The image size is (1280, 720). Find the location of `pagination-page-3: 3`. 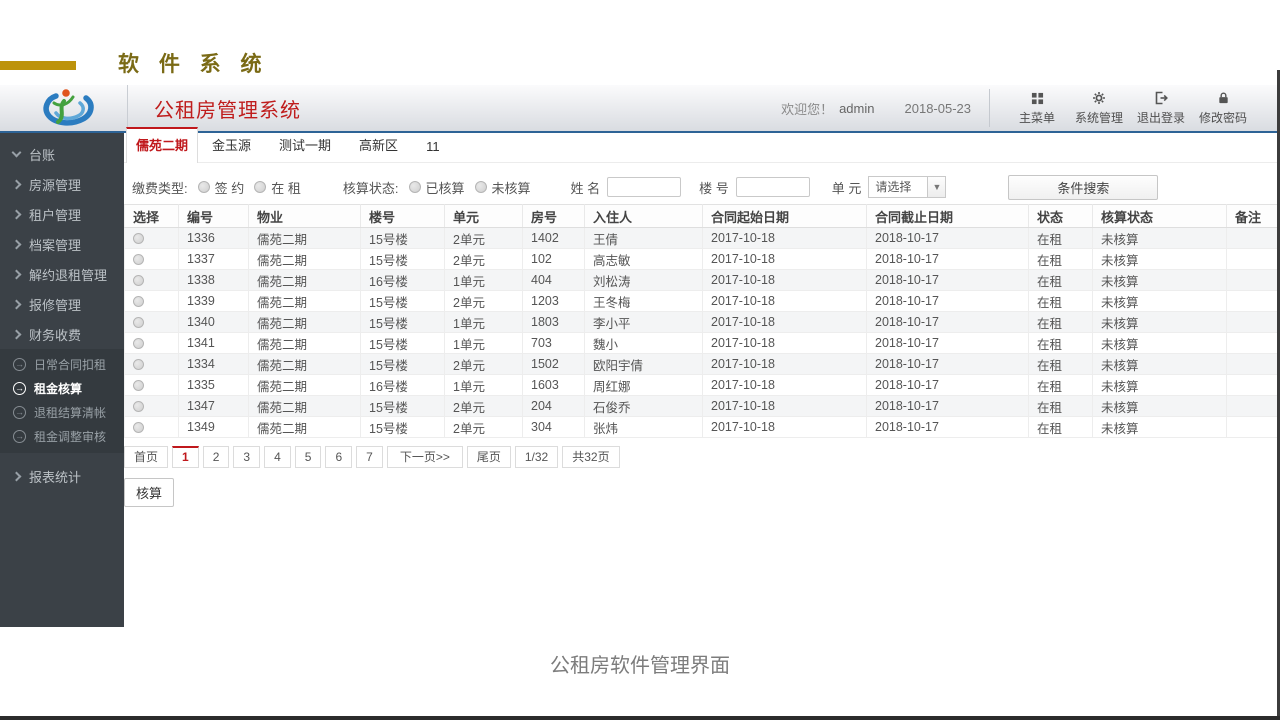

pagination-page-3: 3 is located at coordinates (247, 457).